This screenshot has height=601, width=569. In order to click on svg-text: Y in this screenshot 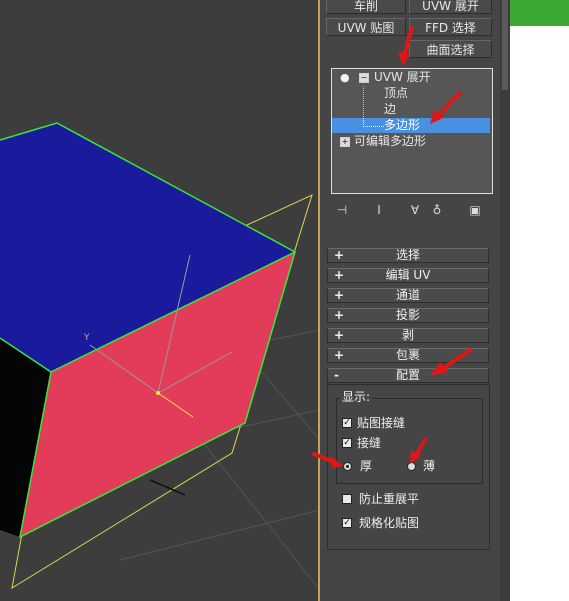, I will do `click(86, 338)`.